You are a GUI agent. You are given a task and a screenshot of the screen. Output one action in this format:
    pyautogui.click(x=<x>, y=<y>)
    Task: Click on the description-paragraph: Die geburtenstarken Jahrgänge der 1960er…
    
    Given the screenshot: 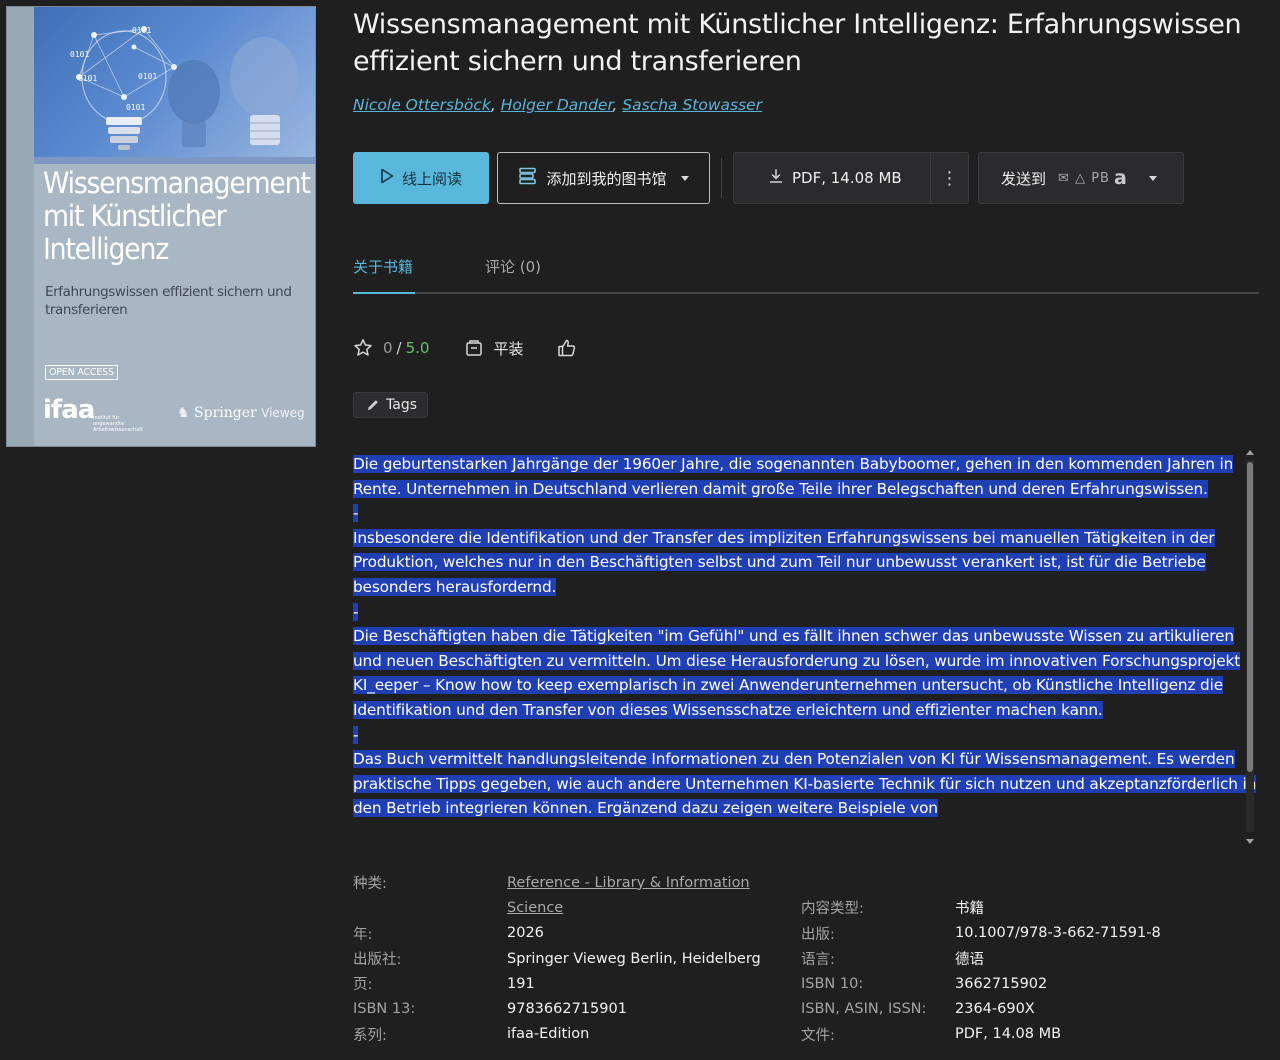 What is the action you would take?
    pyautogui.click(x=793, y=476)
    